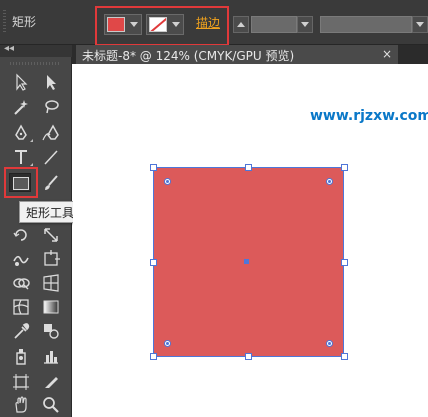  What do you see at coordinates (188, 56) in the screenshot?
I see `document-tab-title: 未标题-8* @ 124% (CMYK/GPU 预览)` at bounding box center [188, 56].